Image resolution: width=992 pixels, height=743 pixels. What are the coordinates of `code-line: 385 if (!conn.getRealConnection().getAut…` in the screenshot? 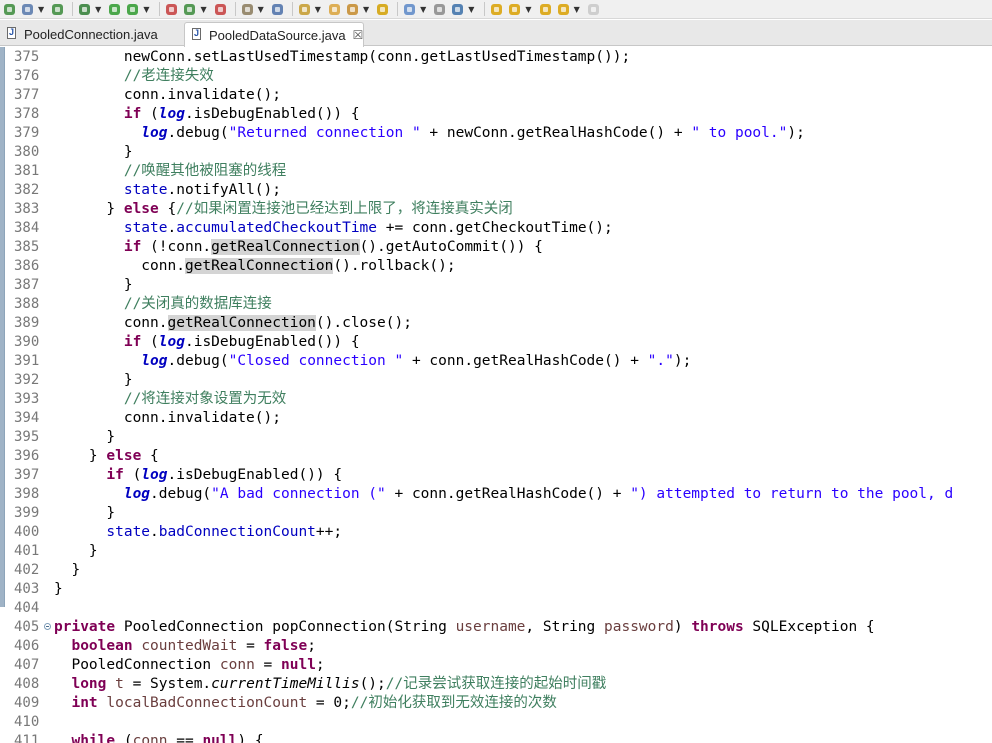 It's located at (496, 247).